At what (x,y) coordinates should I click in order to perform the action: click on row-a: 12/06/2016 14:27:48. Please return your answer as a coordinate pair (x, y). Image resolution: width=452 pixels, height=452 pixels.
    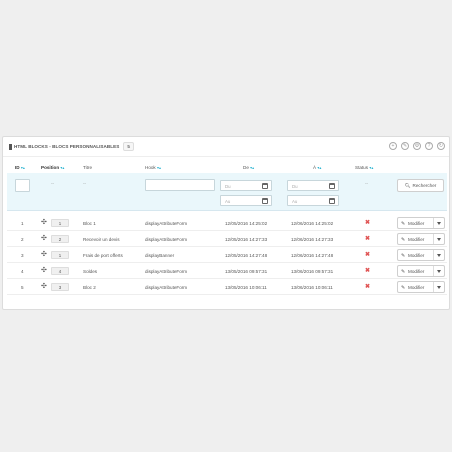
    Looking at the image, I should click on (312, 255).